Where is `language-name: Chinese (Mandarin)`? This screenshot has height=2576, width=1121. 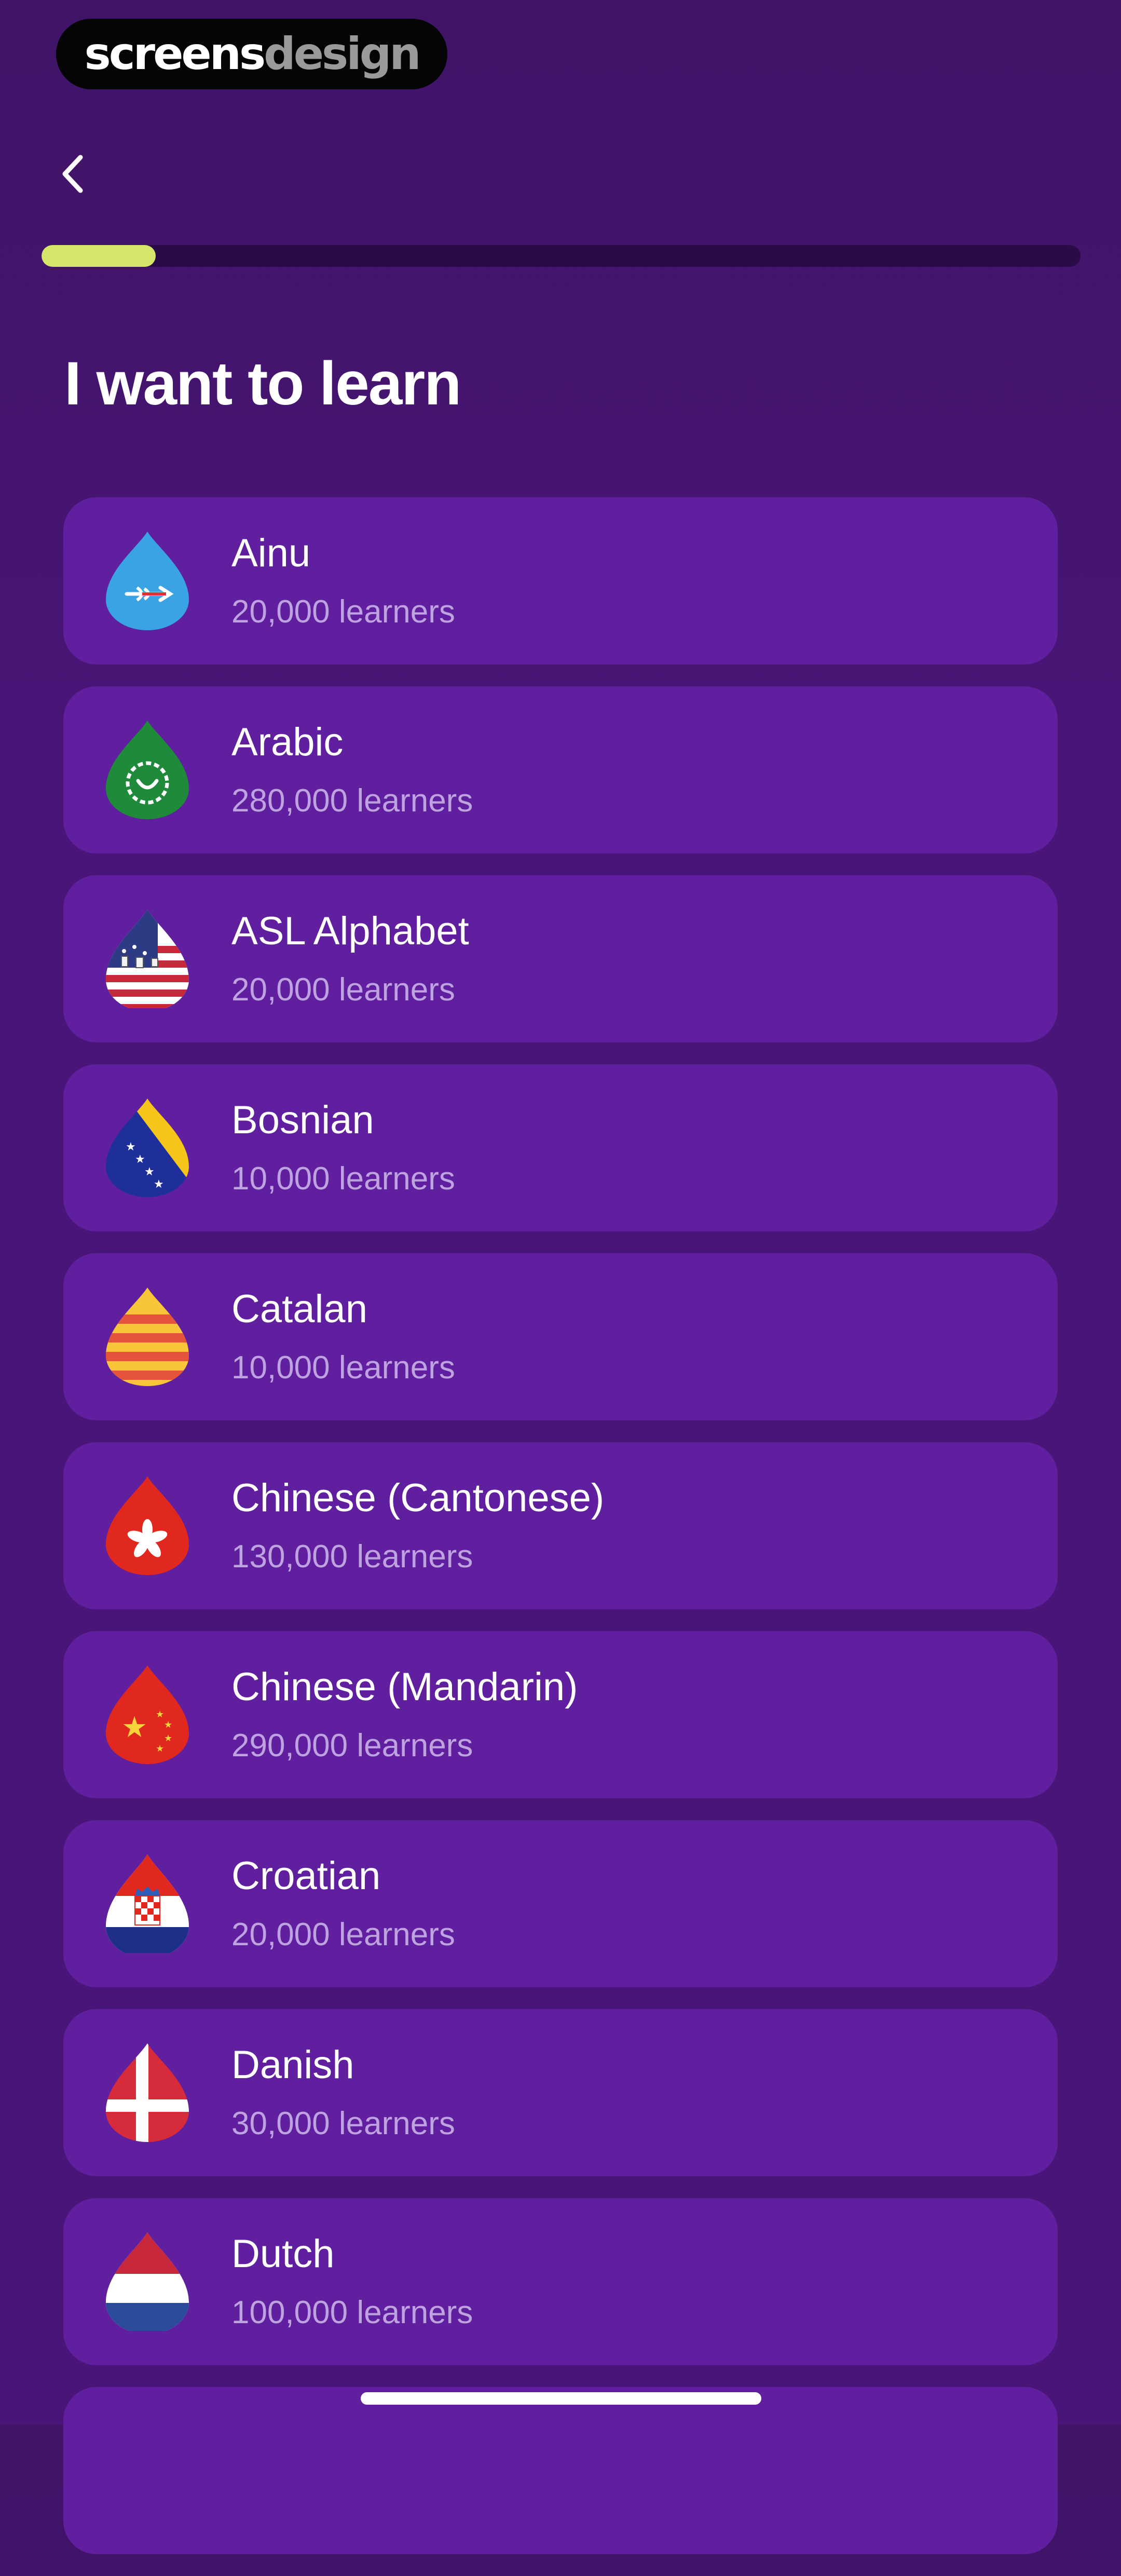 language-name: Chinese (Mandarin) is located at coordinates (404, 1687).